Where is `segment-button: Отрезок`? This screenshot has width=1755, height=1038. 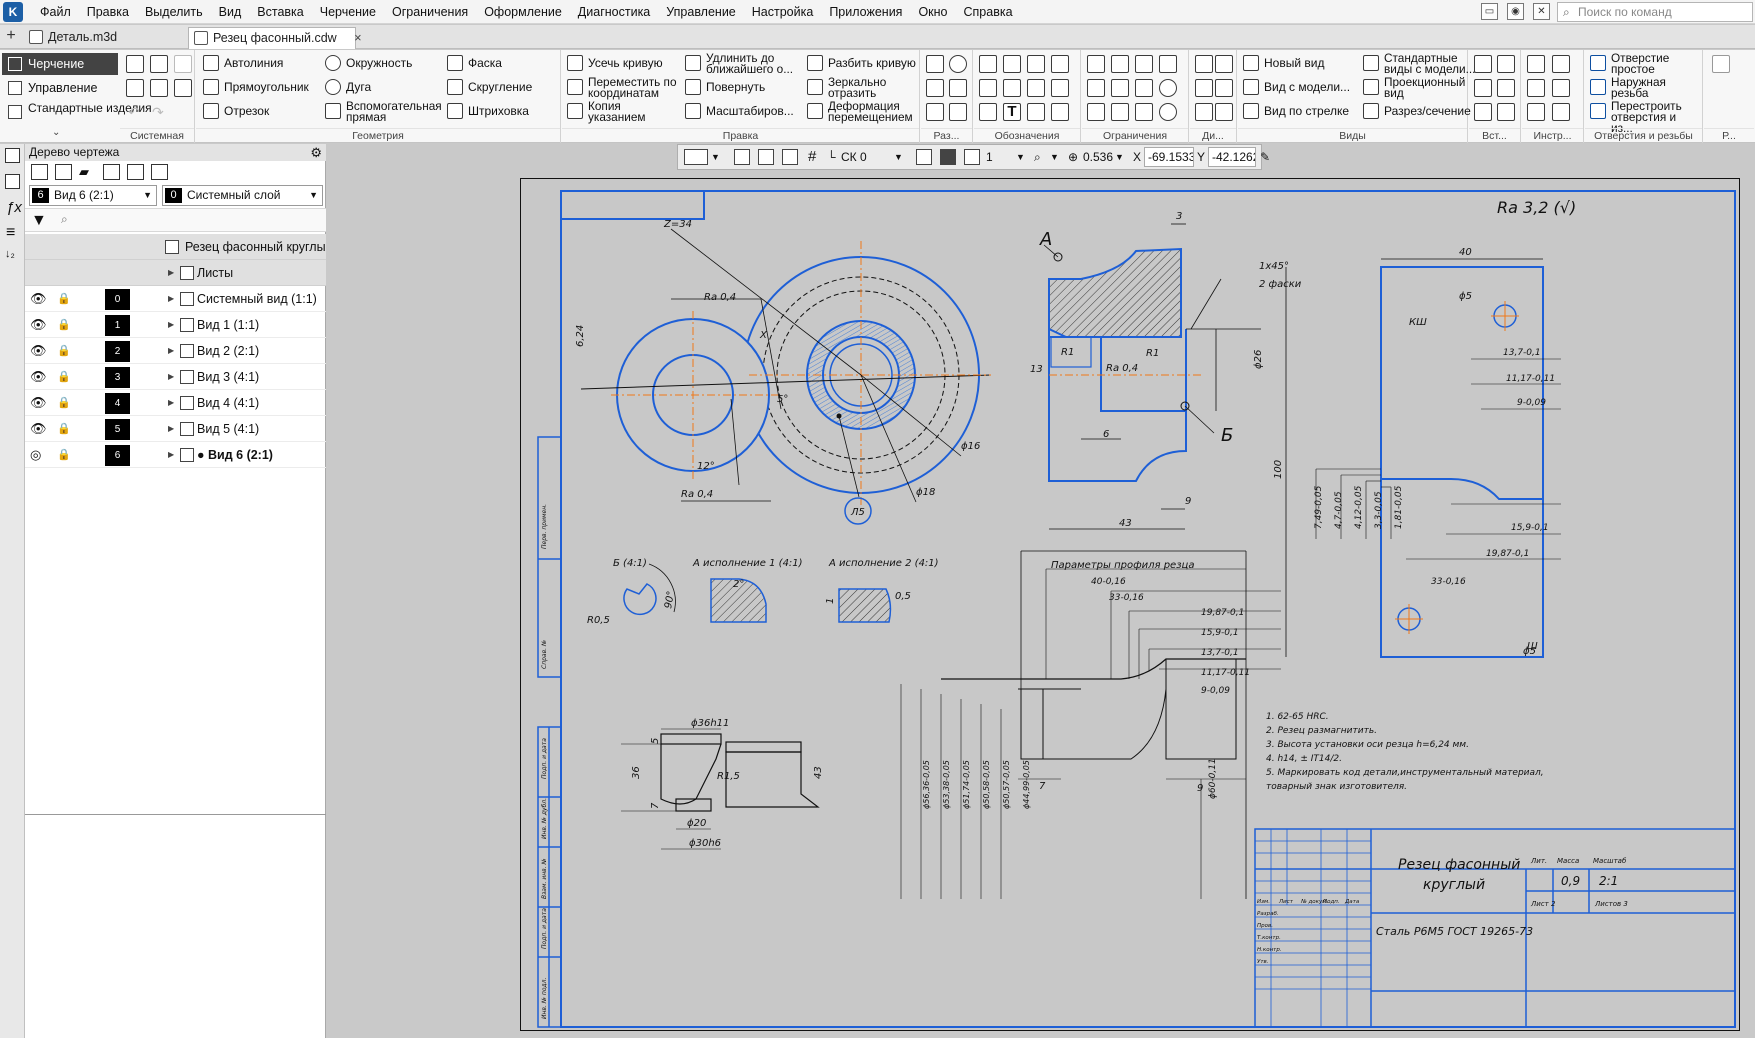
segment-button: Отрезок is located at coordinates (235, 113).